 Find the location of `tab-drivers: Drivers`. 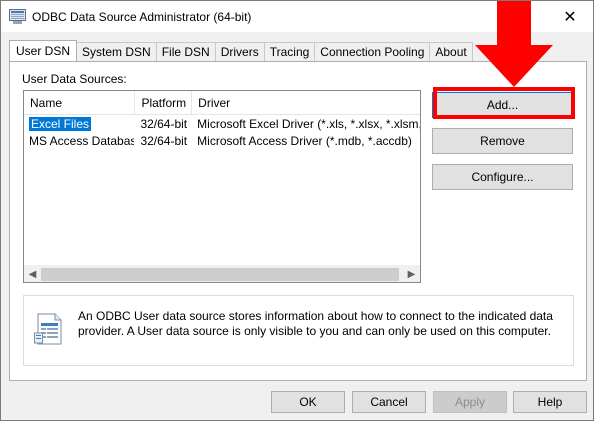

tab-drivers: Drivers is located at coordinates (239, 51).